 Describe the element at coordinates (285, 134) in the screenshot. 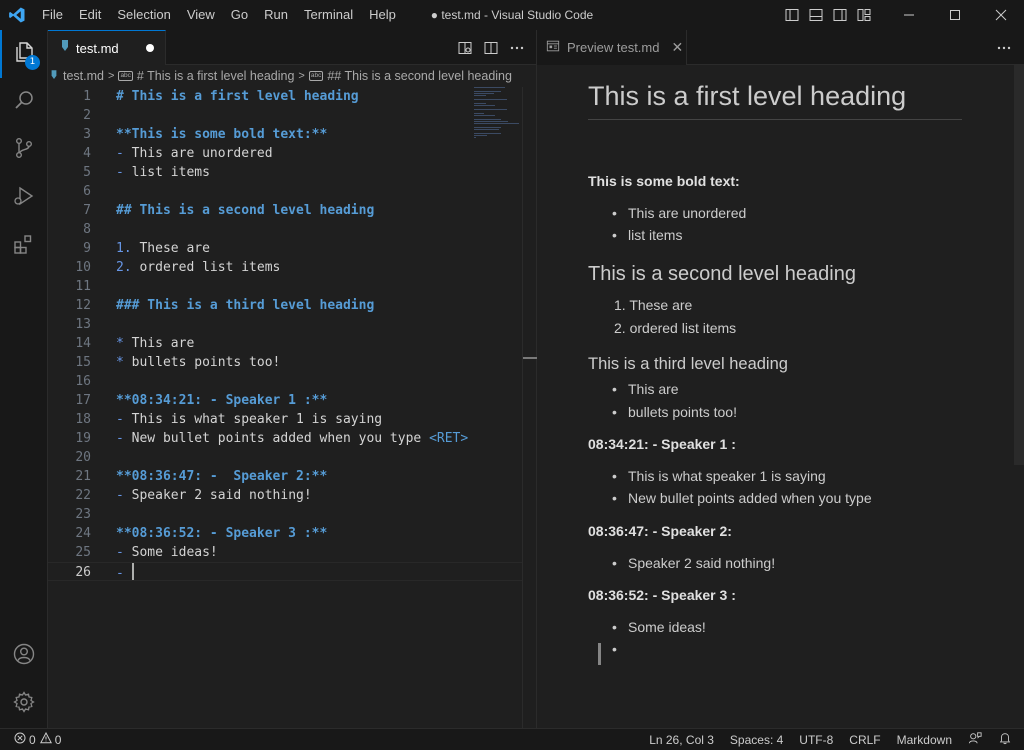

I see `code-line: 3 **This is some bold text:**` at that location.